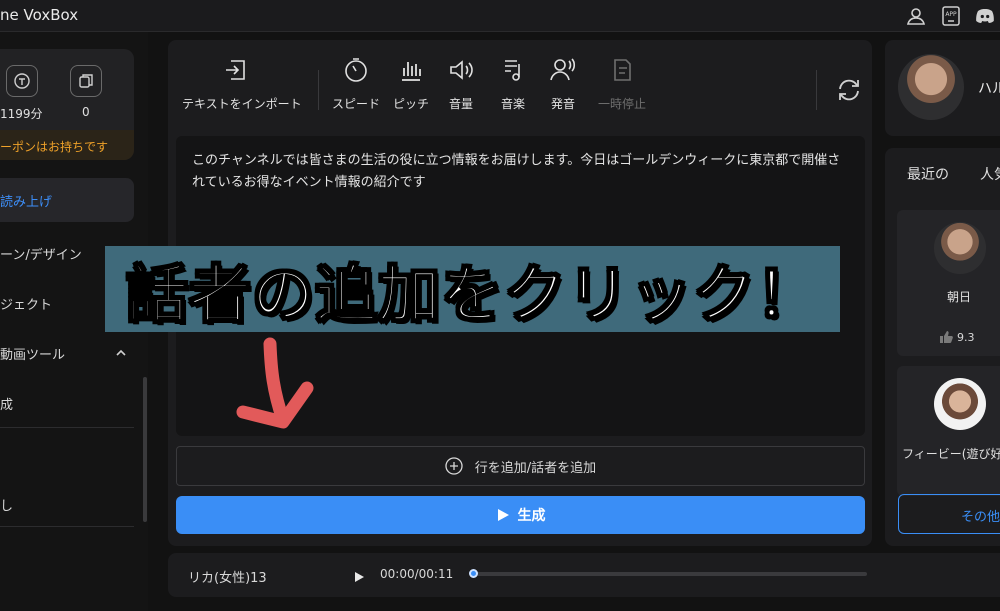 This screenshot has width=1000, height=611. Describe the element at coordinates (454, 466) in the screenshot. I see `plus-circle-icon` at that location.